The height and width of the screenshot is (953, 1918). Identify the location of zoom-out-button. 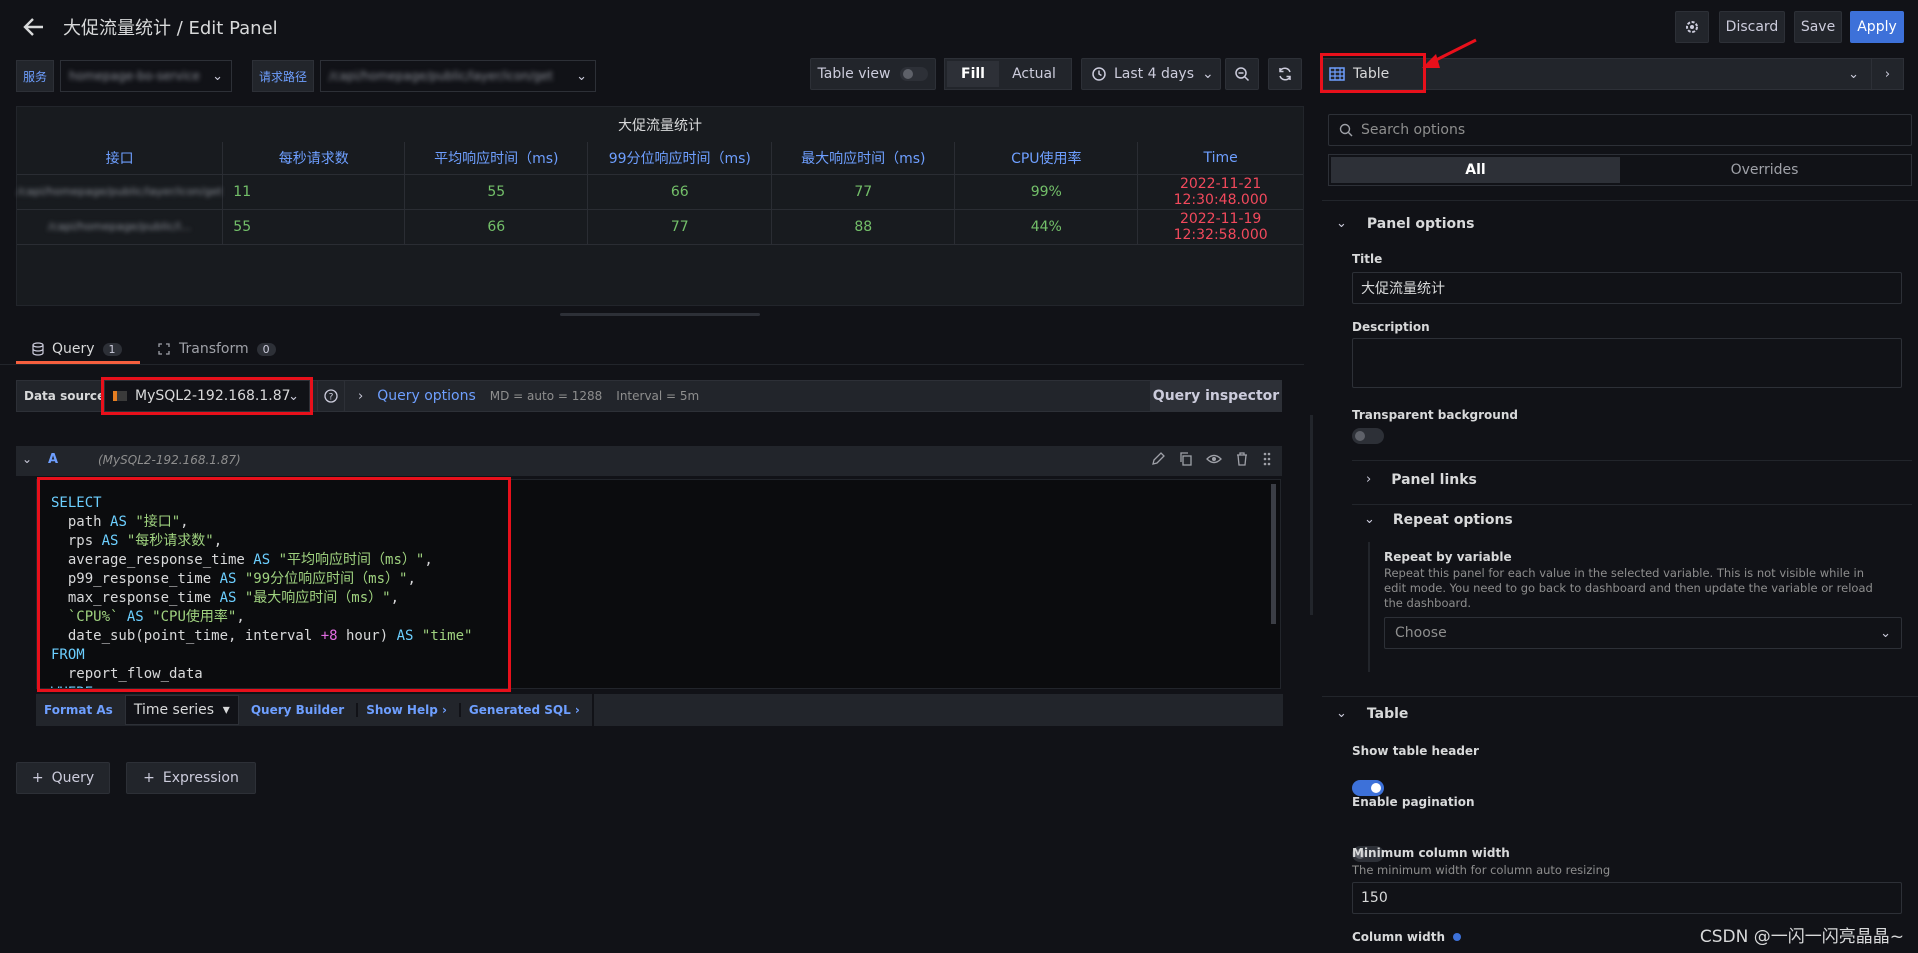
(1242, 74).